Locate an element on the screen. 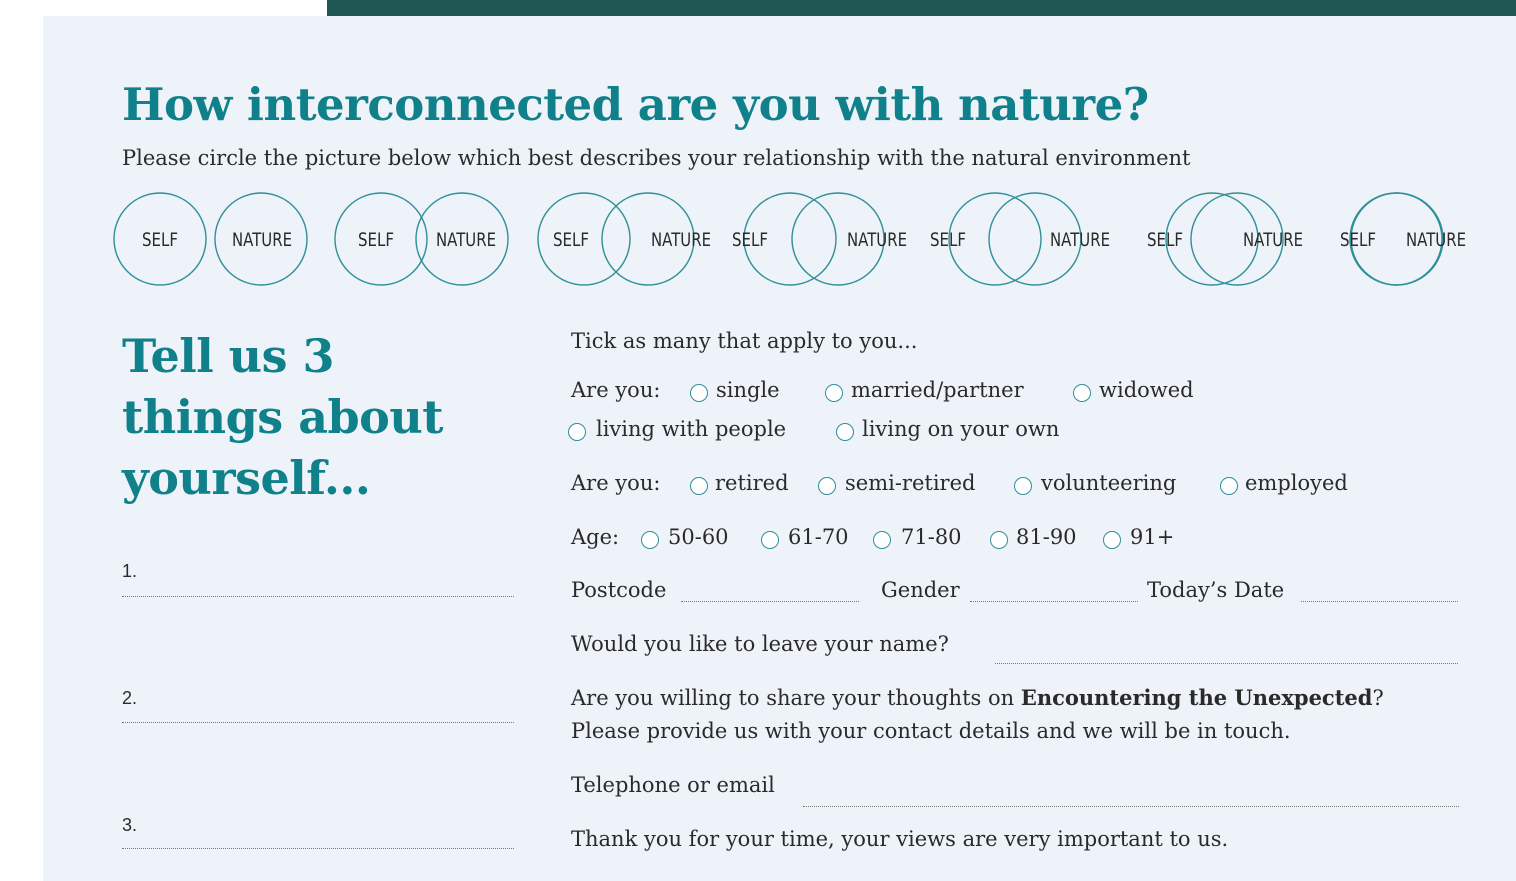 The height and width of the screenshot is (881, 1516). option-volunteering: volunteering is located at coordinates (1109, 483).